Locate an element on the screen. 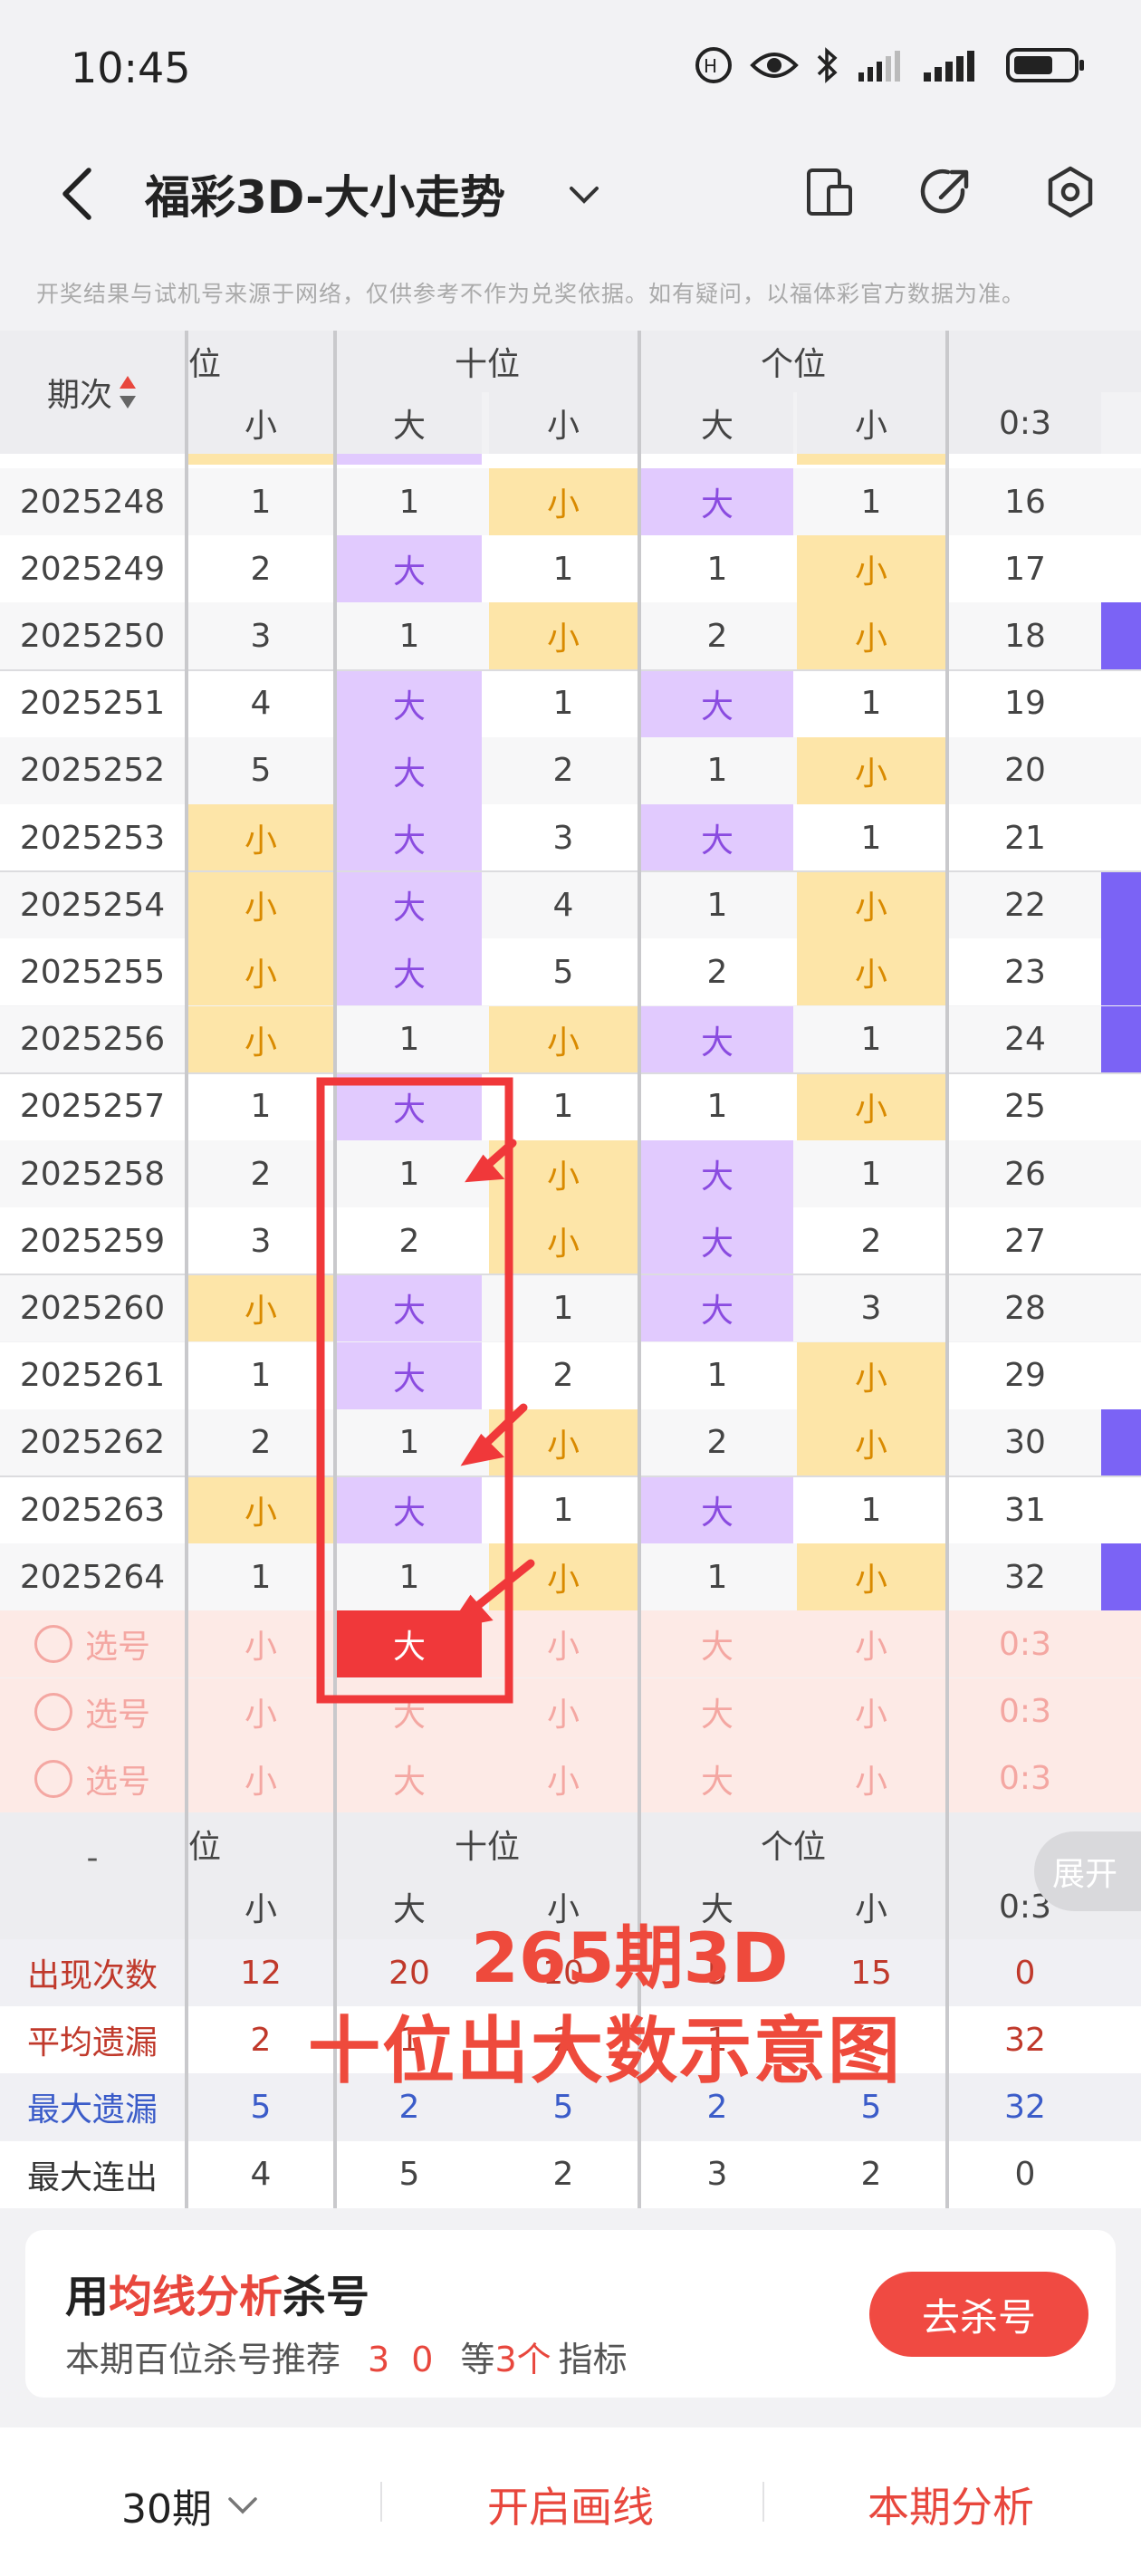 The image size is (1141, 2576). card-sub-count: 3个 is located at coordinates (522, 2359).